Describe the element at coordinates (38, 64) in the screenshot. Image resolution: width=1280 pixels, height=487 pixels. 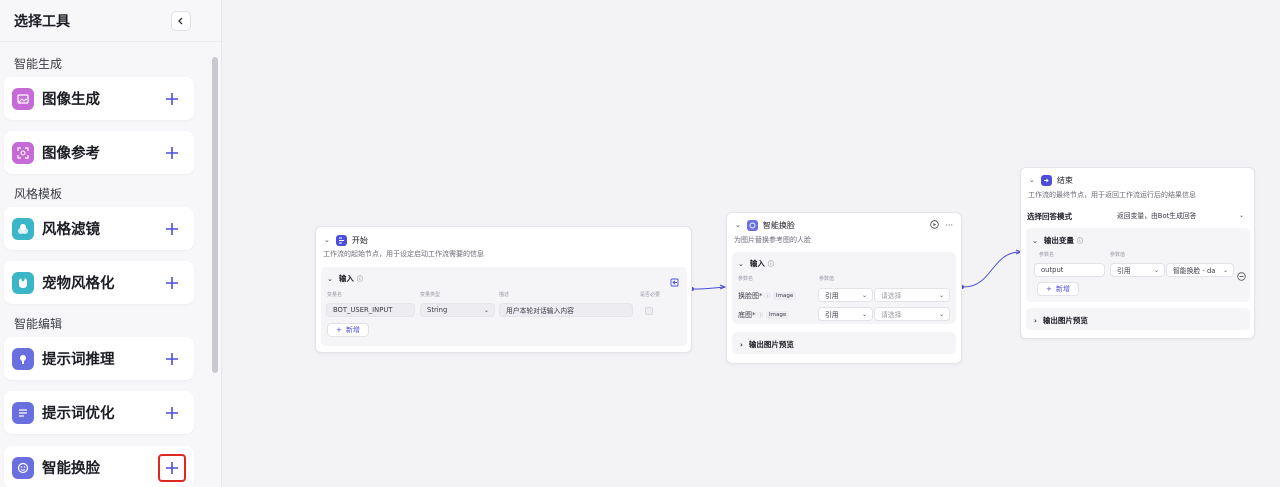
I see `group-title-generate: 智能生成` at that location.